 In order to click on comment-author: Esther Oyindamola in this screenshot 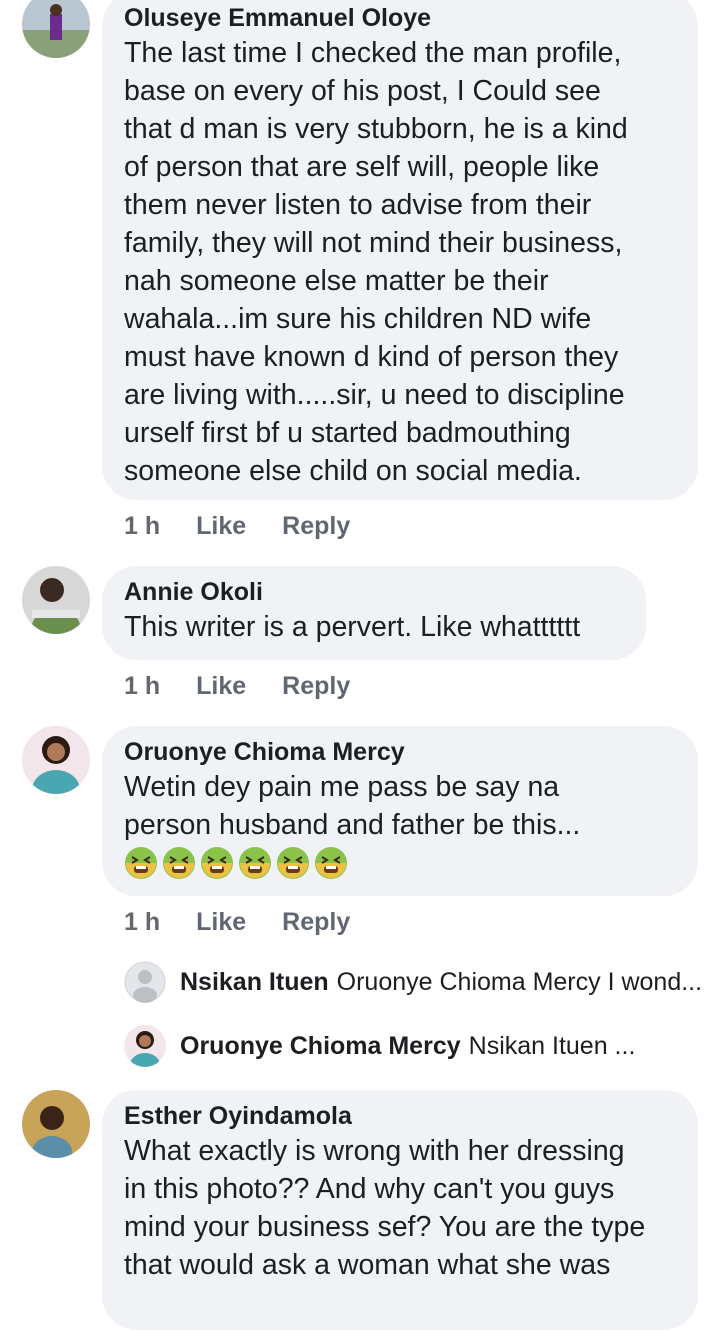, I will do `click(400, 1116)`.